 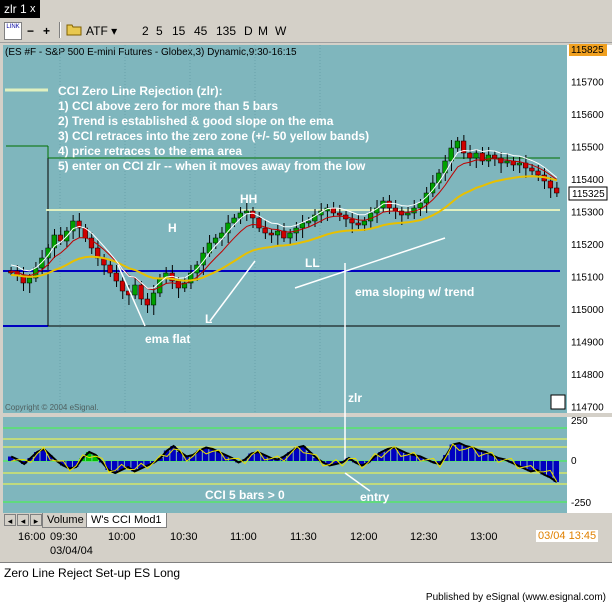 What do you see at coordinates (484, 537) in the screenshot?
I see `time-label: 13:00` at bounding box center [484, 537].